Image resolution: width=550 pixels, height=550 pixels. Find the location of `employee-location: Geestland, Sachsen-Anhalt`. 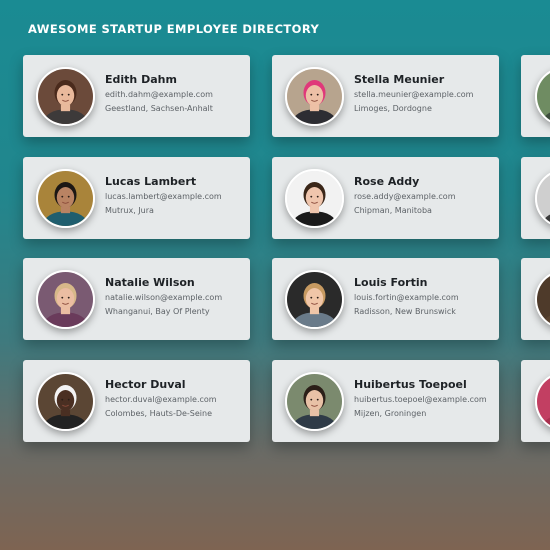

employee-location: Geestland, Sachsen-Anhalt is located at coordinates (159, 108).